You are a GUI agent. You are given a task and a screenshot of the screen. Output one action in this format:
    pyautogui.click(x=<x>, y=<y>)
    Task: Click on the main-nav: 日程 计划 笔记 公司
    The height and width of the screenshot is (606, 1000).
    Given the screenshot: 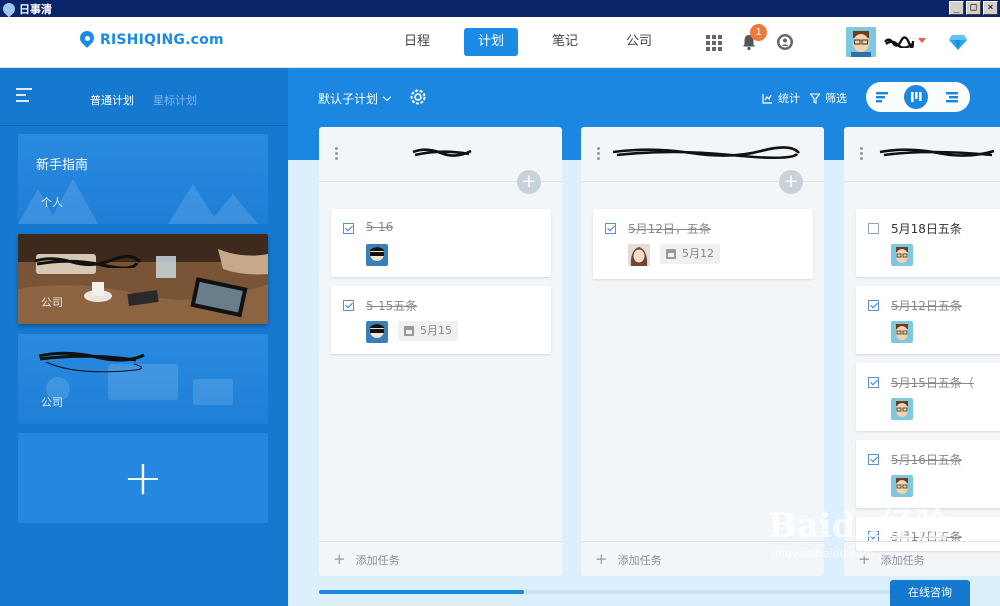 What is the action you would take?
    pyautogui.click(x=538, y=42)
    